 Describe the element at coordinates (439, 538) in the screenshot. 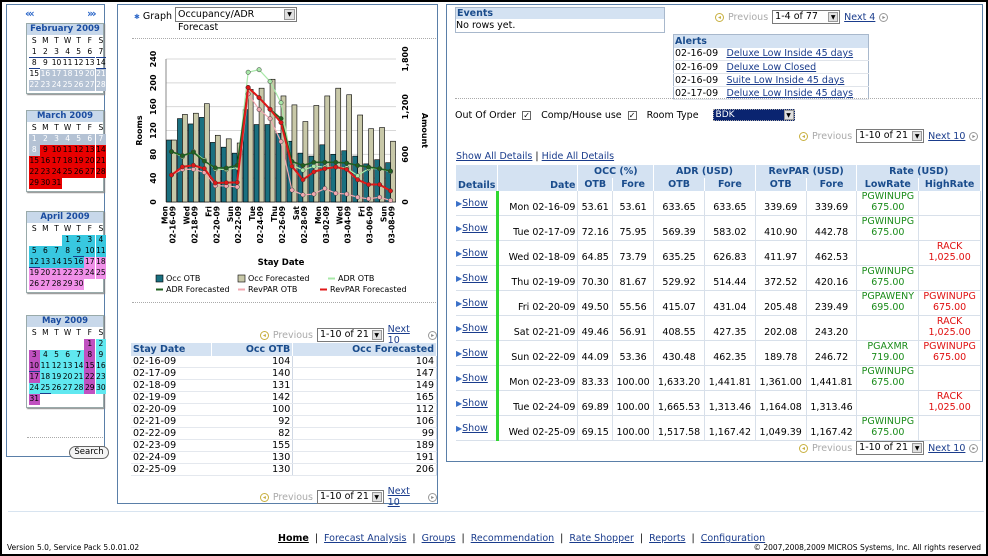

I see `nav-link-groups: Groups` at that location.